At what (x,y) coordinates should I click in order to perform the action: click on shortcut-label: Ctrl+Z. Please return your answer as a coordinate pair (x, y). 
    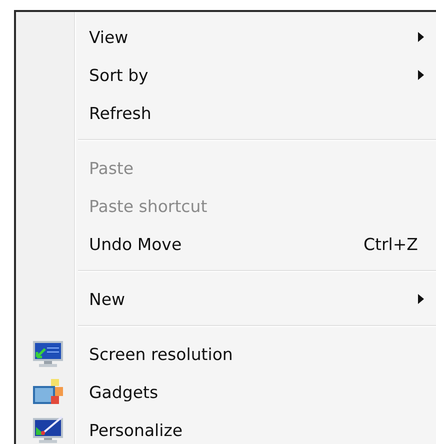
    Looking at the image, I should click on (391, 244).